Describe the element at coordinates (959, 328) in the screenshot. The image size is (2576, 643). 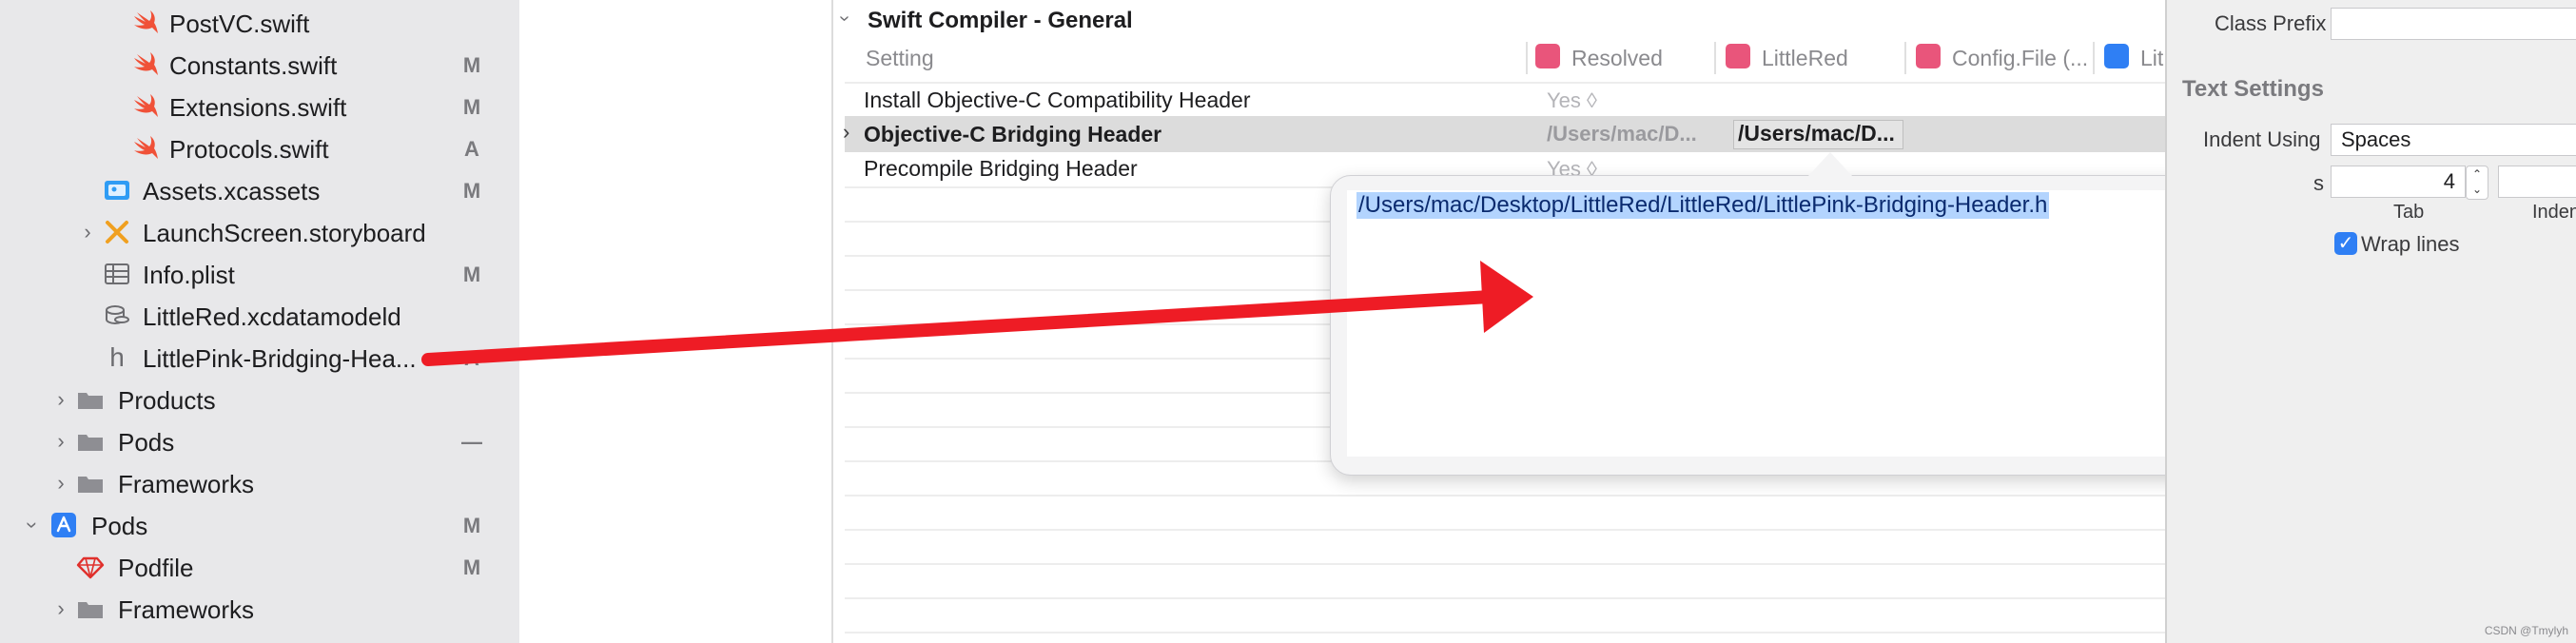
I see `arrow-shaft` at that location.